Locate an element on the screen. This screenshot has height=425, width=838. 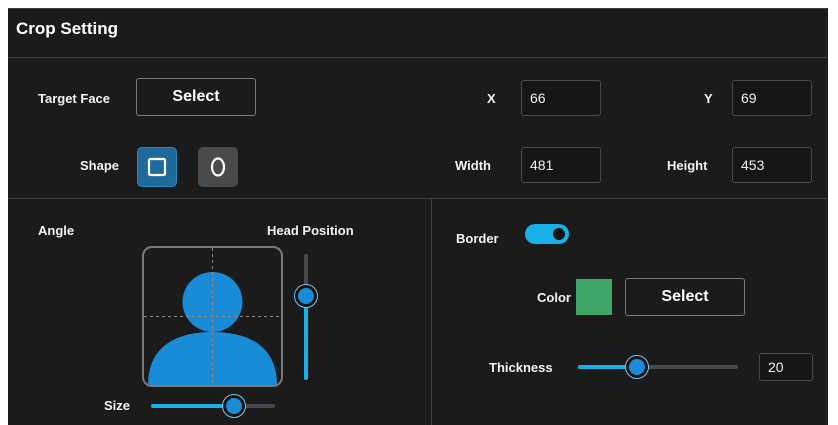
thickness-input: 20 is located at coordinates (786, 367).